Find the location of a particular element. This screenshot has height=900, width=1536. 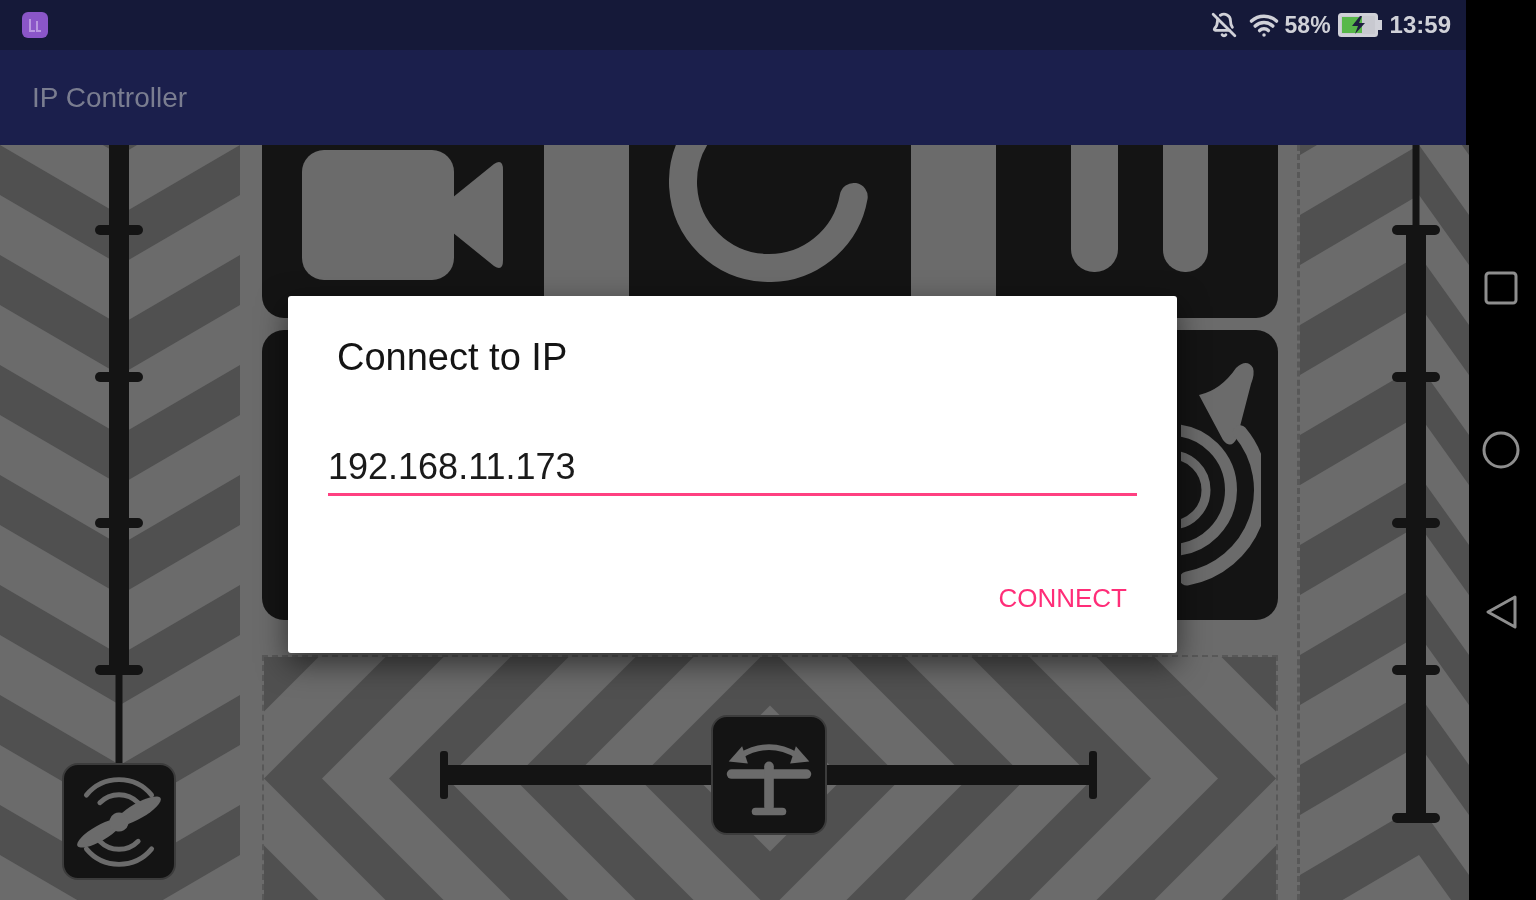

app-title: IP Controller is located at coordinates (110, 97).